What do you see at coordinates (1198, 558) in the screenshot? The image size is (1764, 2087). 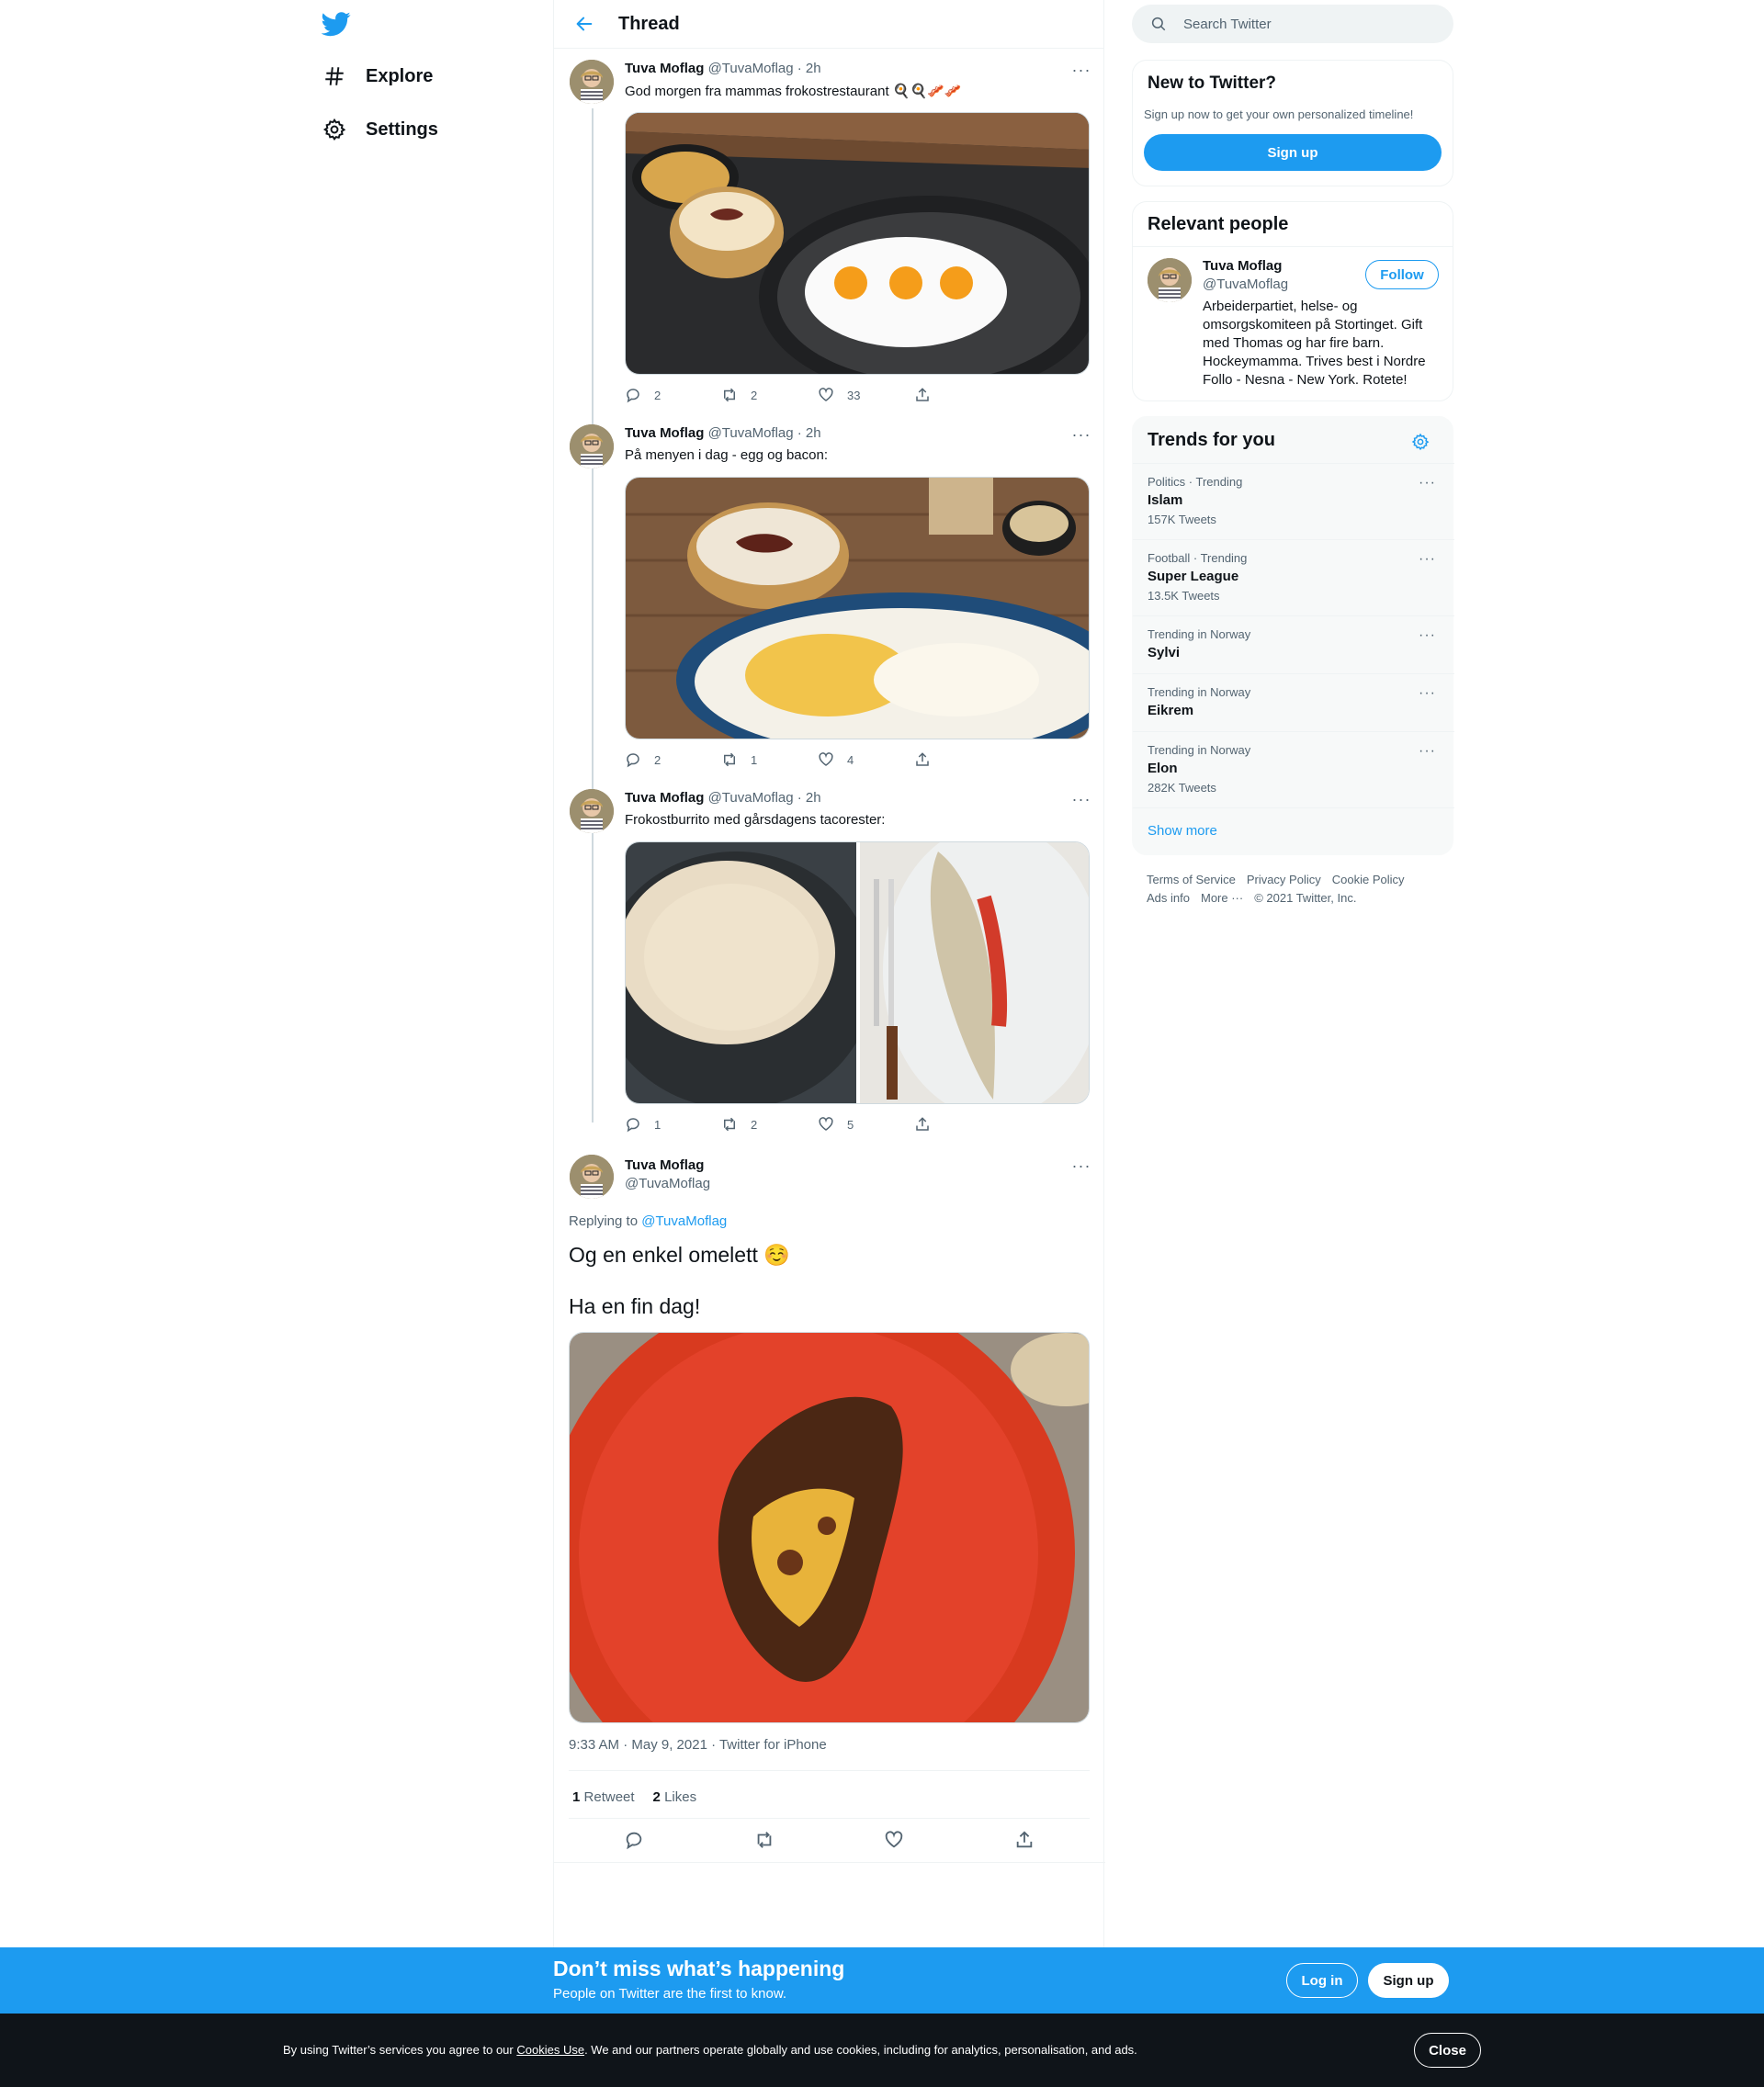 I see `trend-context: Football · Trending` at bounding box center [1198, 558].